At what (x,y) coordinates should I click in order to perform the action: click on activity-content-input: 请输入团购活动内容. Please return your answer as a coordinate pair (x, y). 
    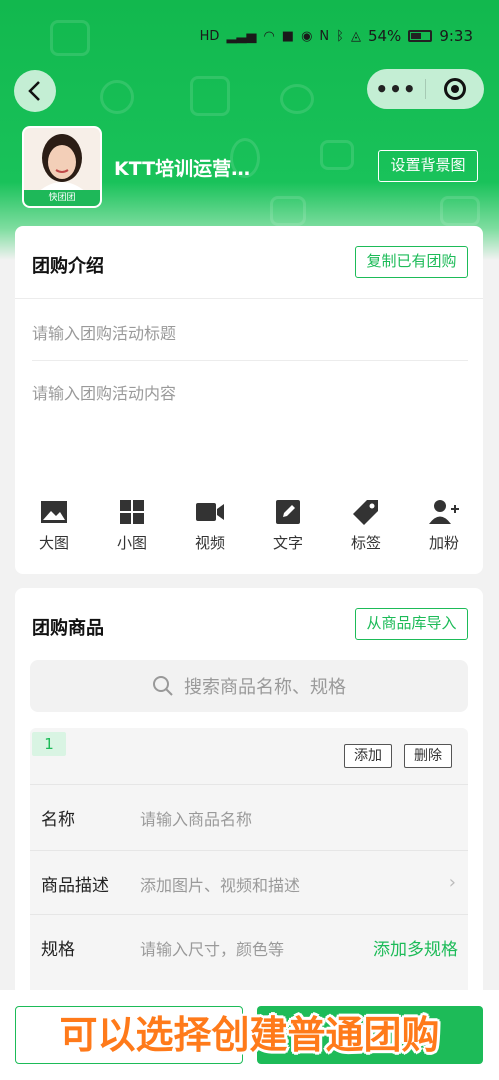
    Looking at the image, I should click on (104, 392).